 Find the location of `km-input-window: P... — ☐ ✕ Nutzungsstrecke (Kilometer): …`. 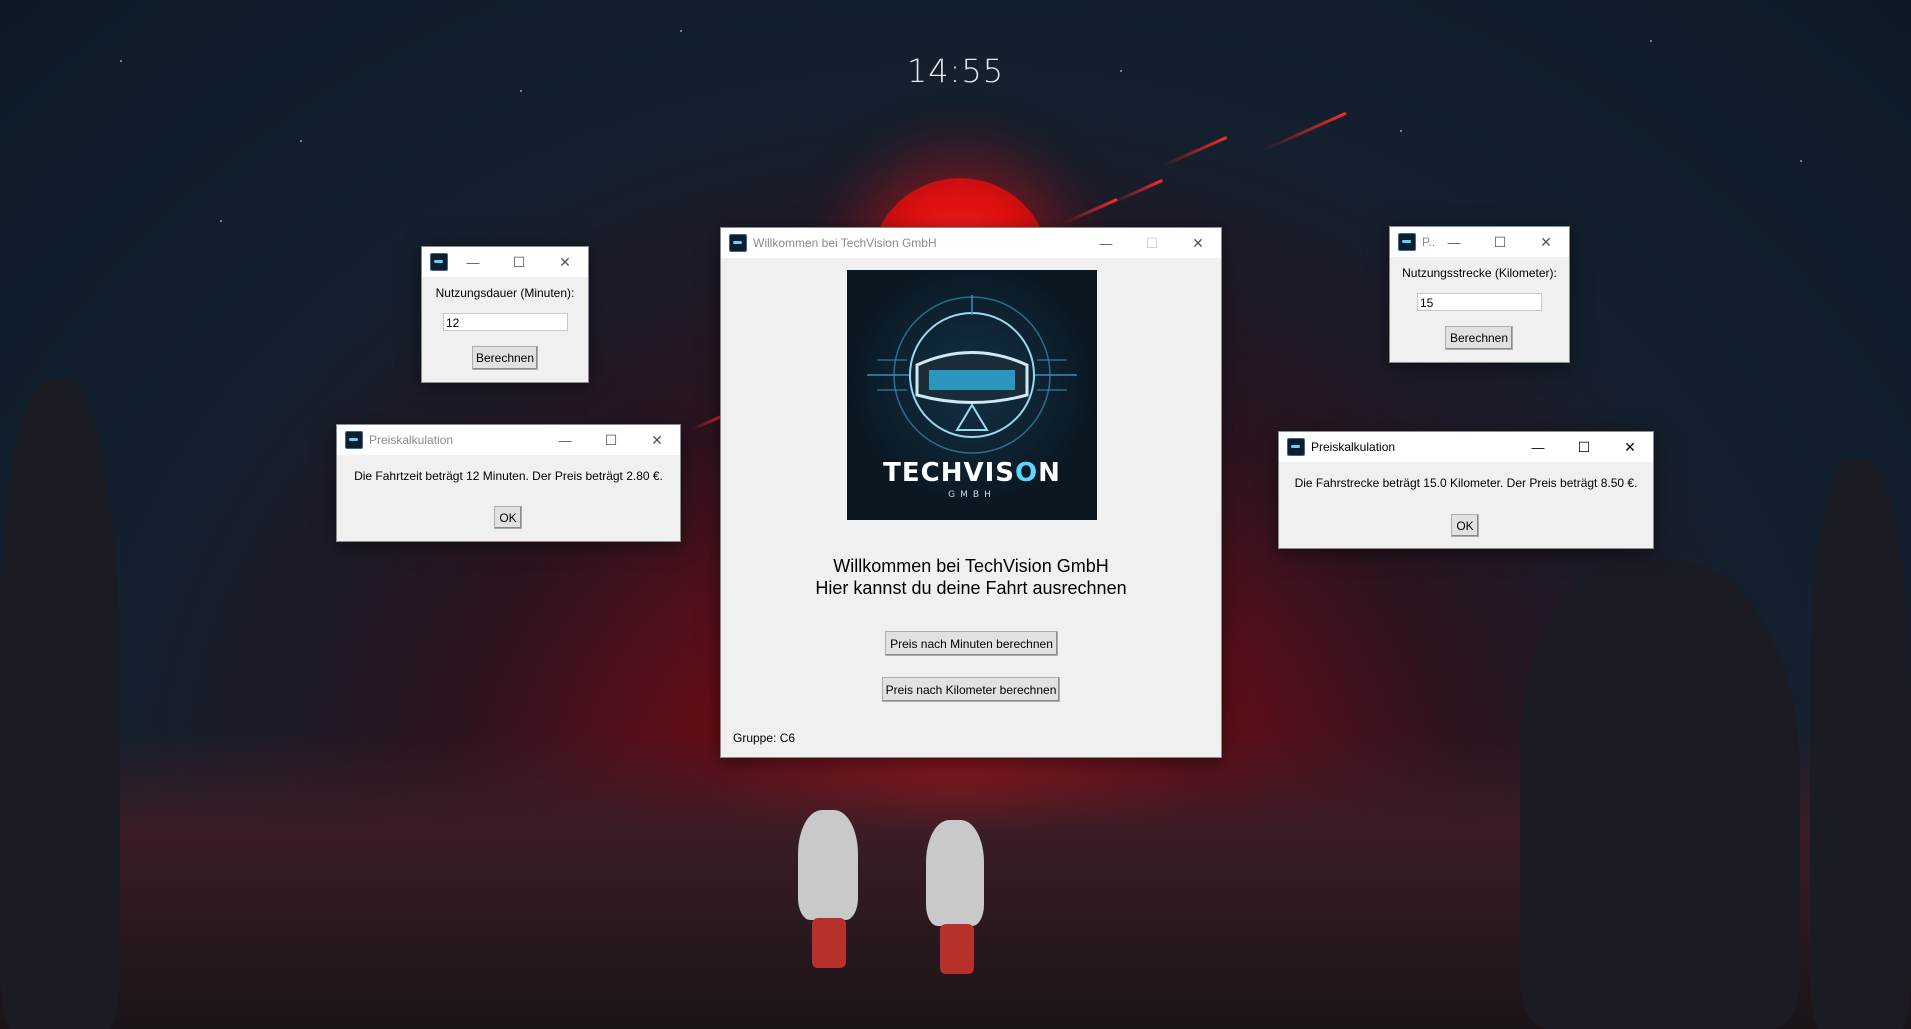

km-input-window: P... — ☐ ✕ Nutzungsstrecke (Kilometer): … is located at coordinates (1479, 294).